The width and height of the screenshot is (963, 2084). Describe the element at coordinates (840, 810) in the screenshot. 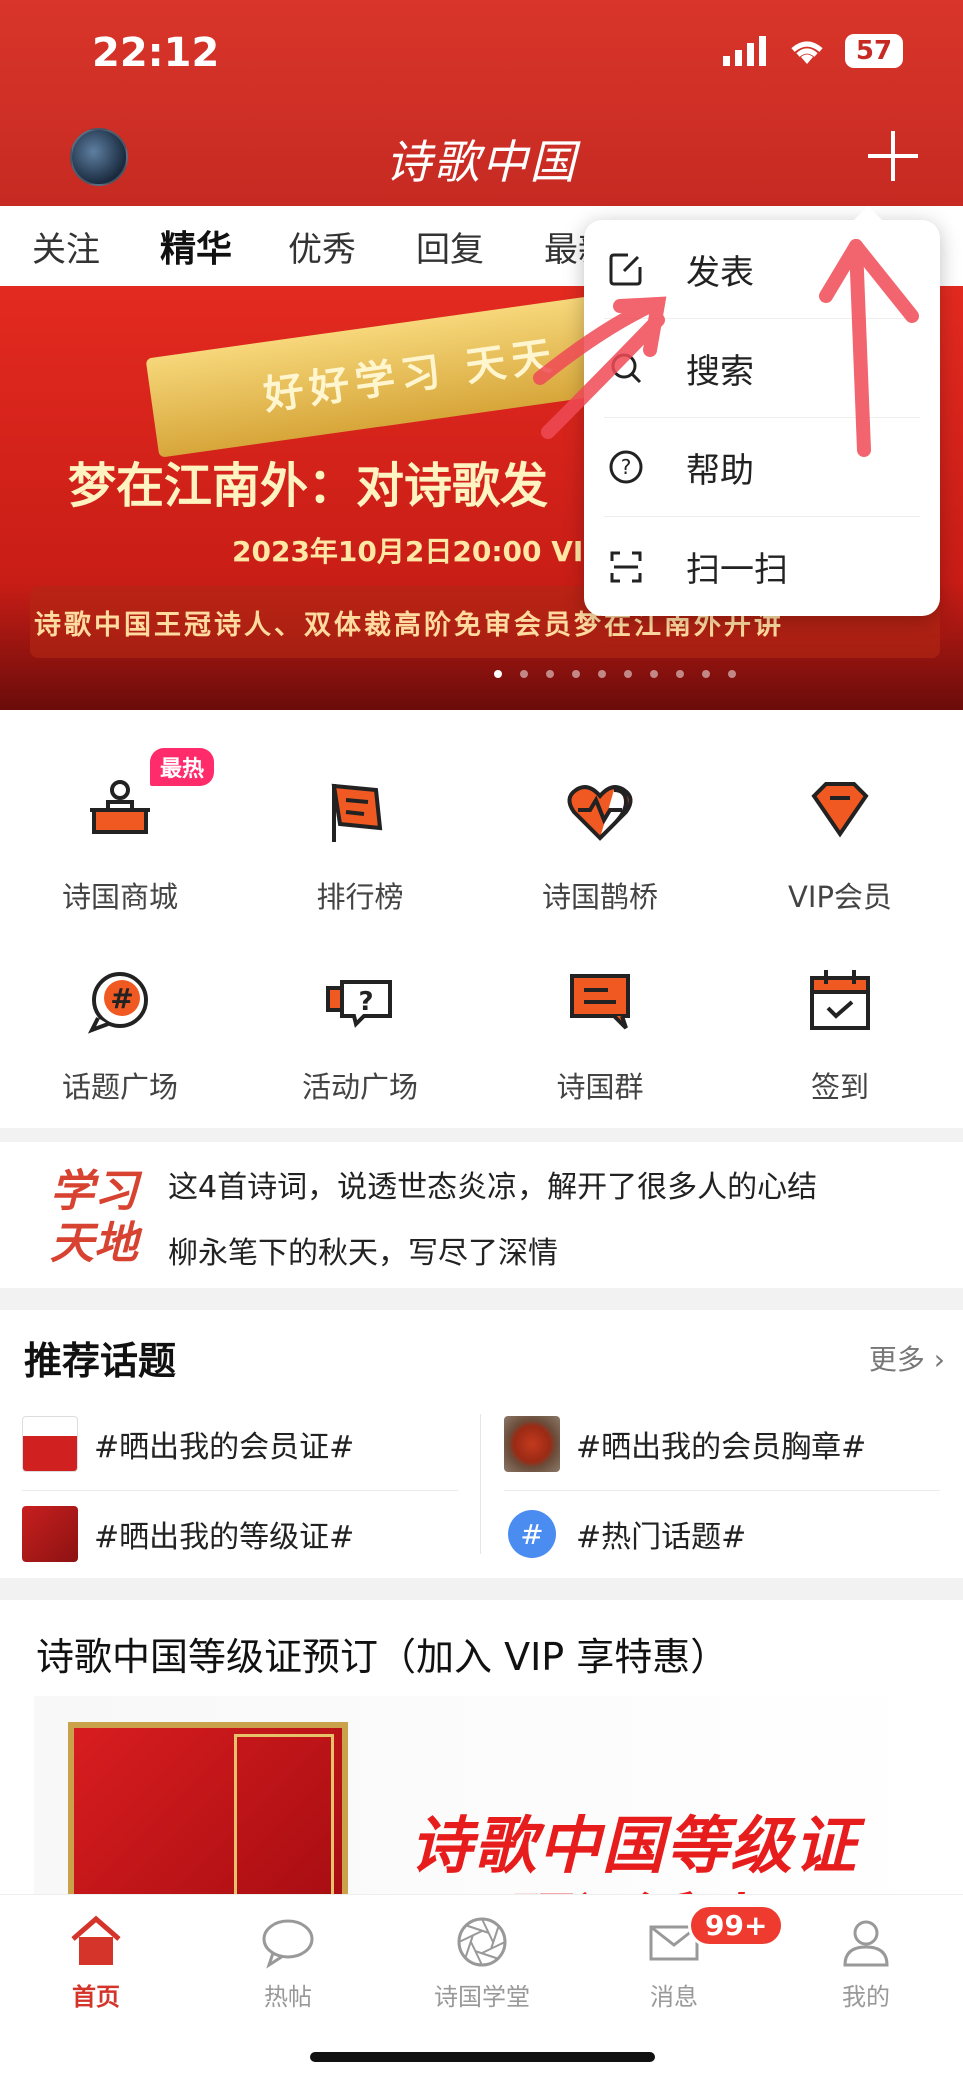

I see `diamond-icon` at that location.